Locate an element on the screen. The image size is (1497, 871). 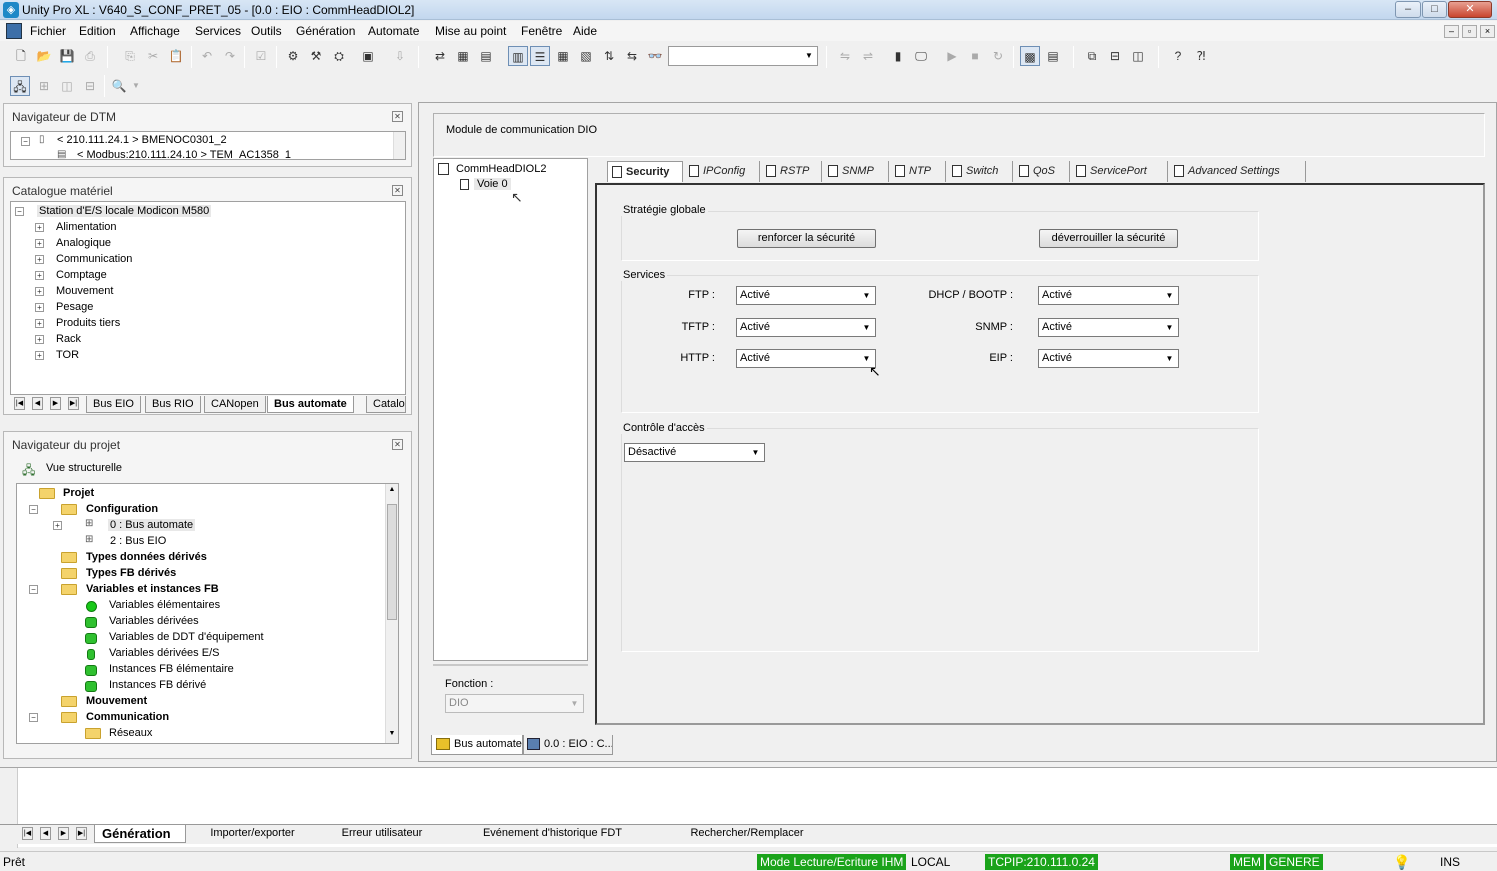
menu-generation: Génération is located at coordinates (325, 31).